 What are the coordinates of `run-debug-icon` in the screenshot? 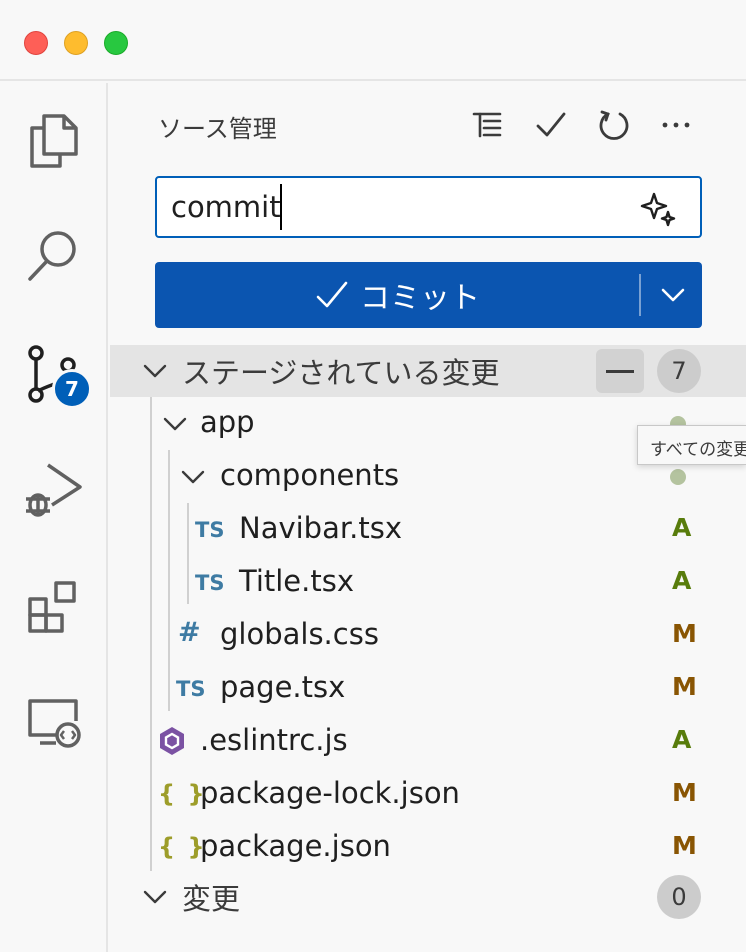 It's located at (54, 490).